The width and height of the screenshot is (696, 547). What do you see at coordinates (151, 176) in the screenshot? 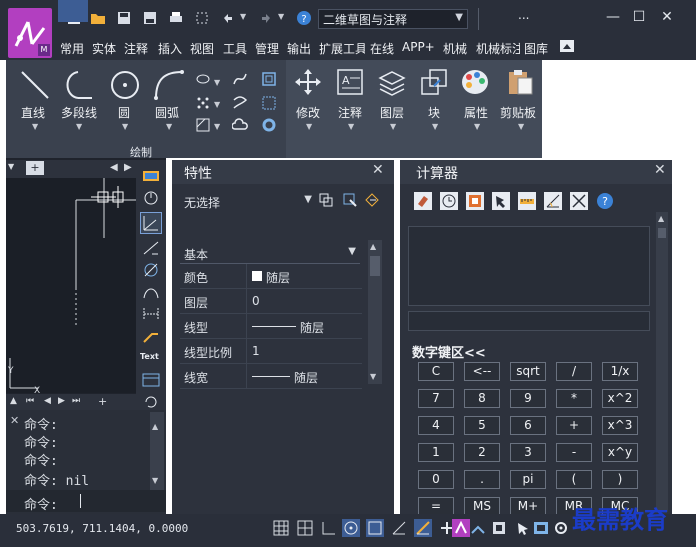
I see `dim-linear-icon` at bounding box center [151, 176].